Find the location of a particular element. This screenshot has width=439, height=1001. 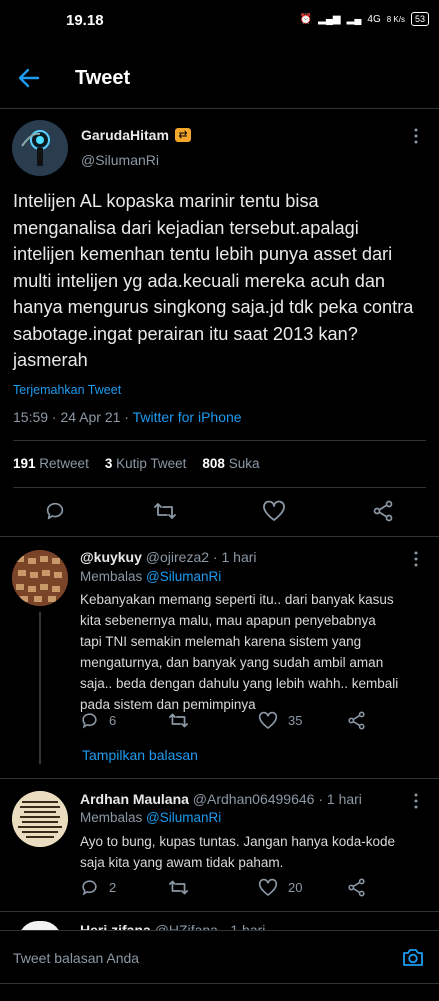

author-name-row: GarudaHitam ⇄ is located at coordinates (136, 135).